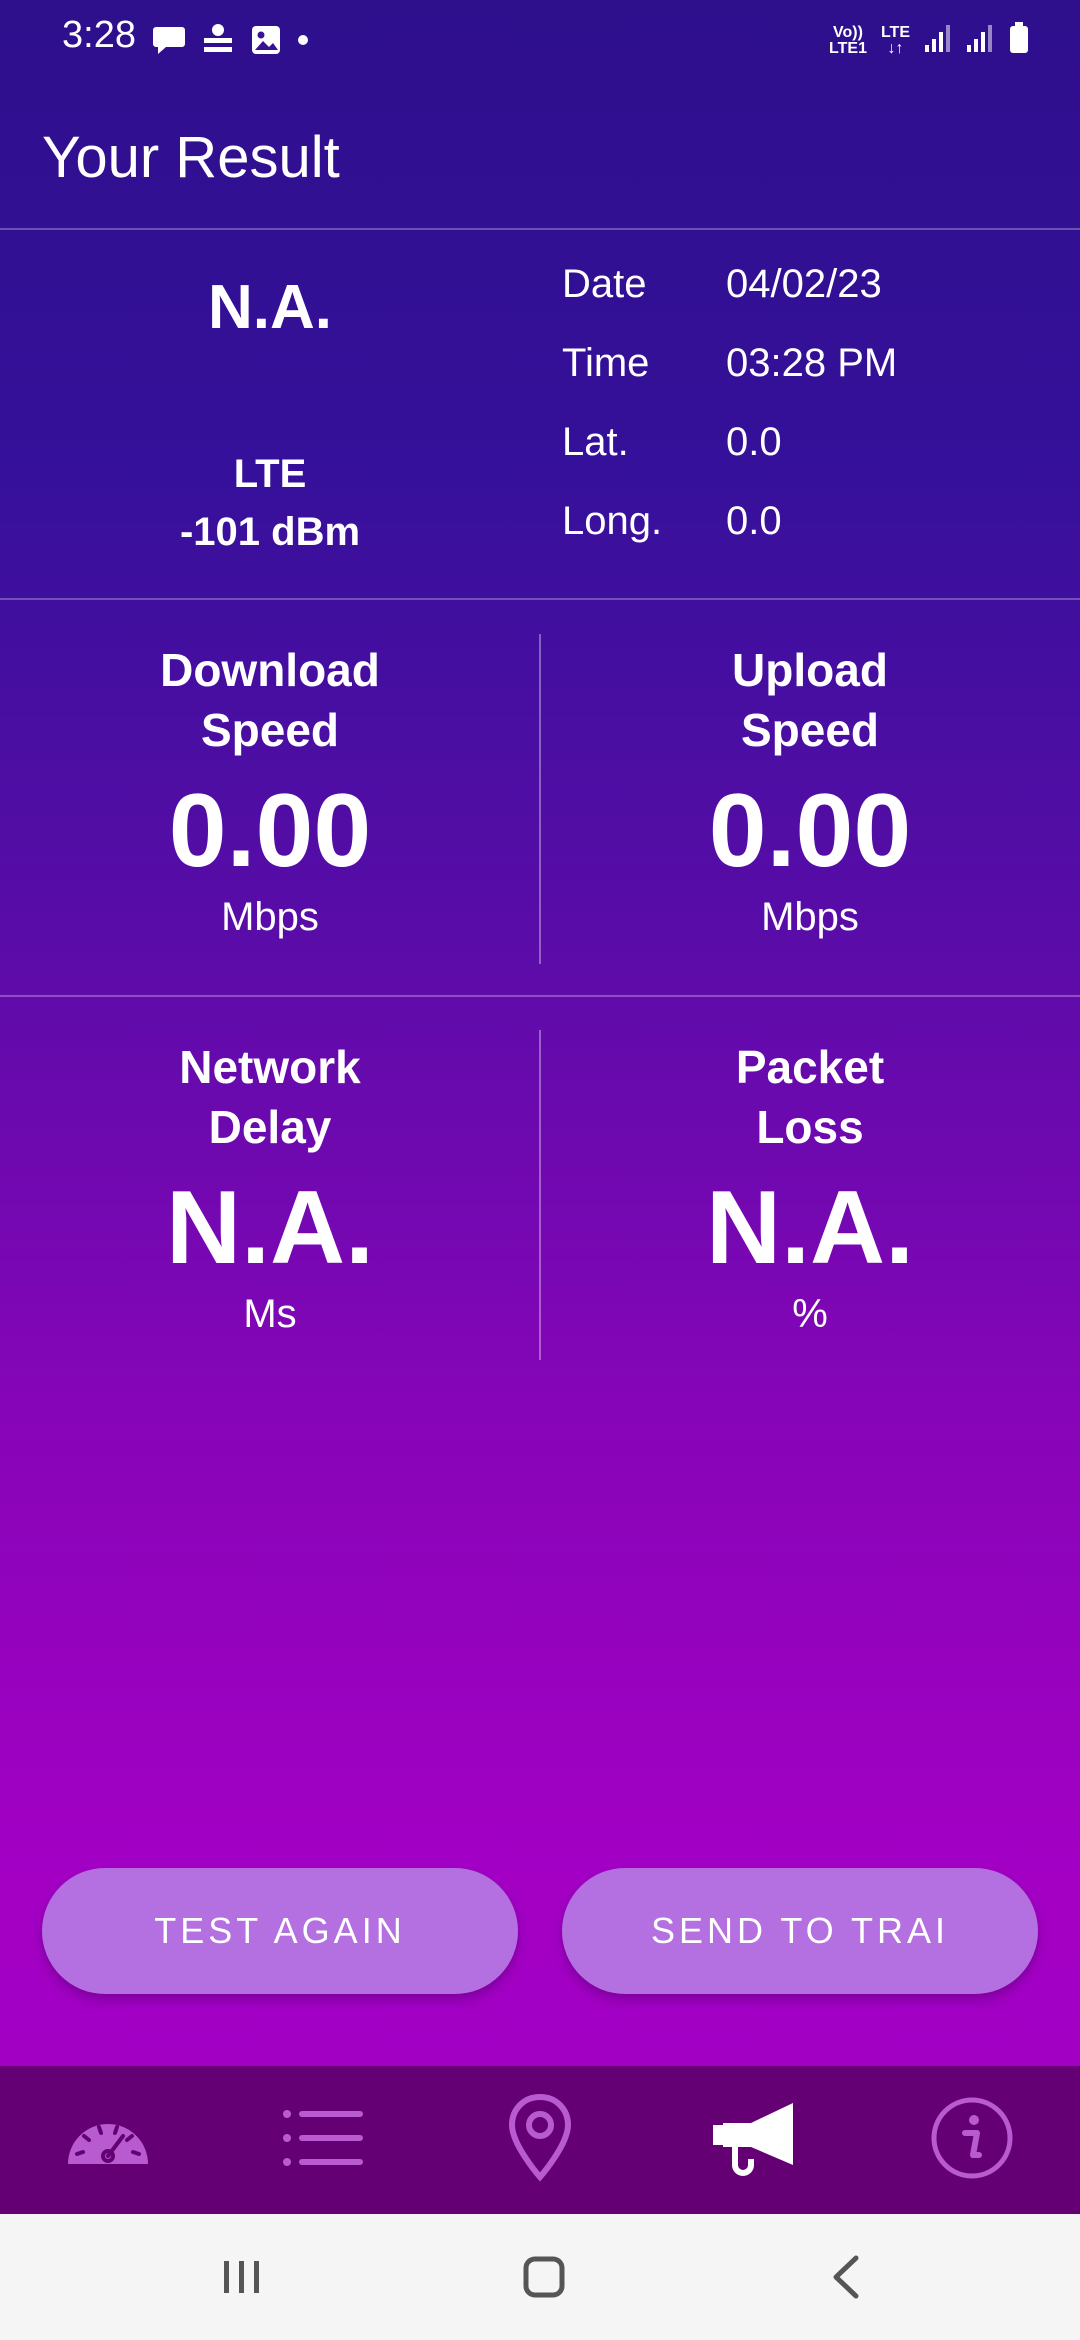 This screenshot has width=1080, height=2340. Describe the element at coordinates (270, 1228) in the screenshot. I see `delay-value: N.A.` at that location.